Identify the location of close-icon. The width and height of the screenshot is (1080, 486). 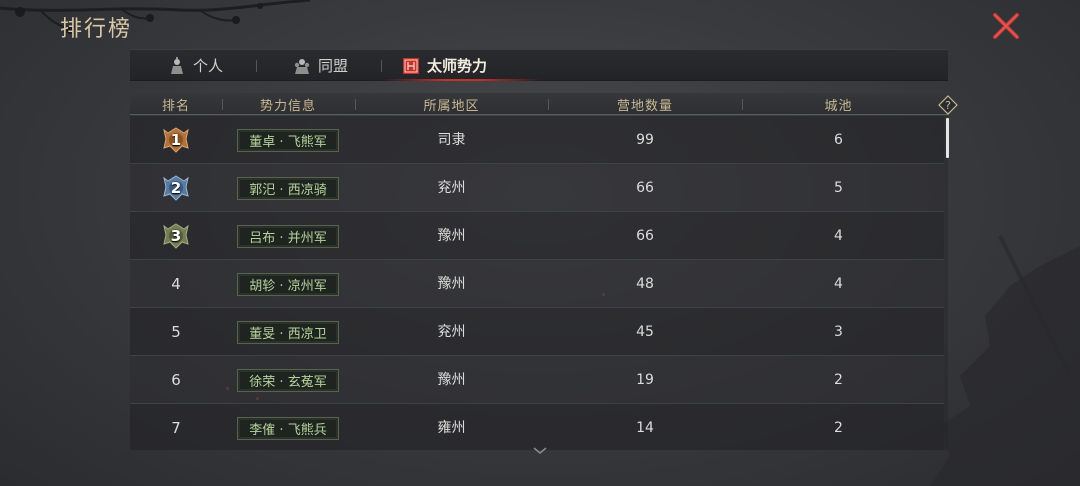
(1006, 26).